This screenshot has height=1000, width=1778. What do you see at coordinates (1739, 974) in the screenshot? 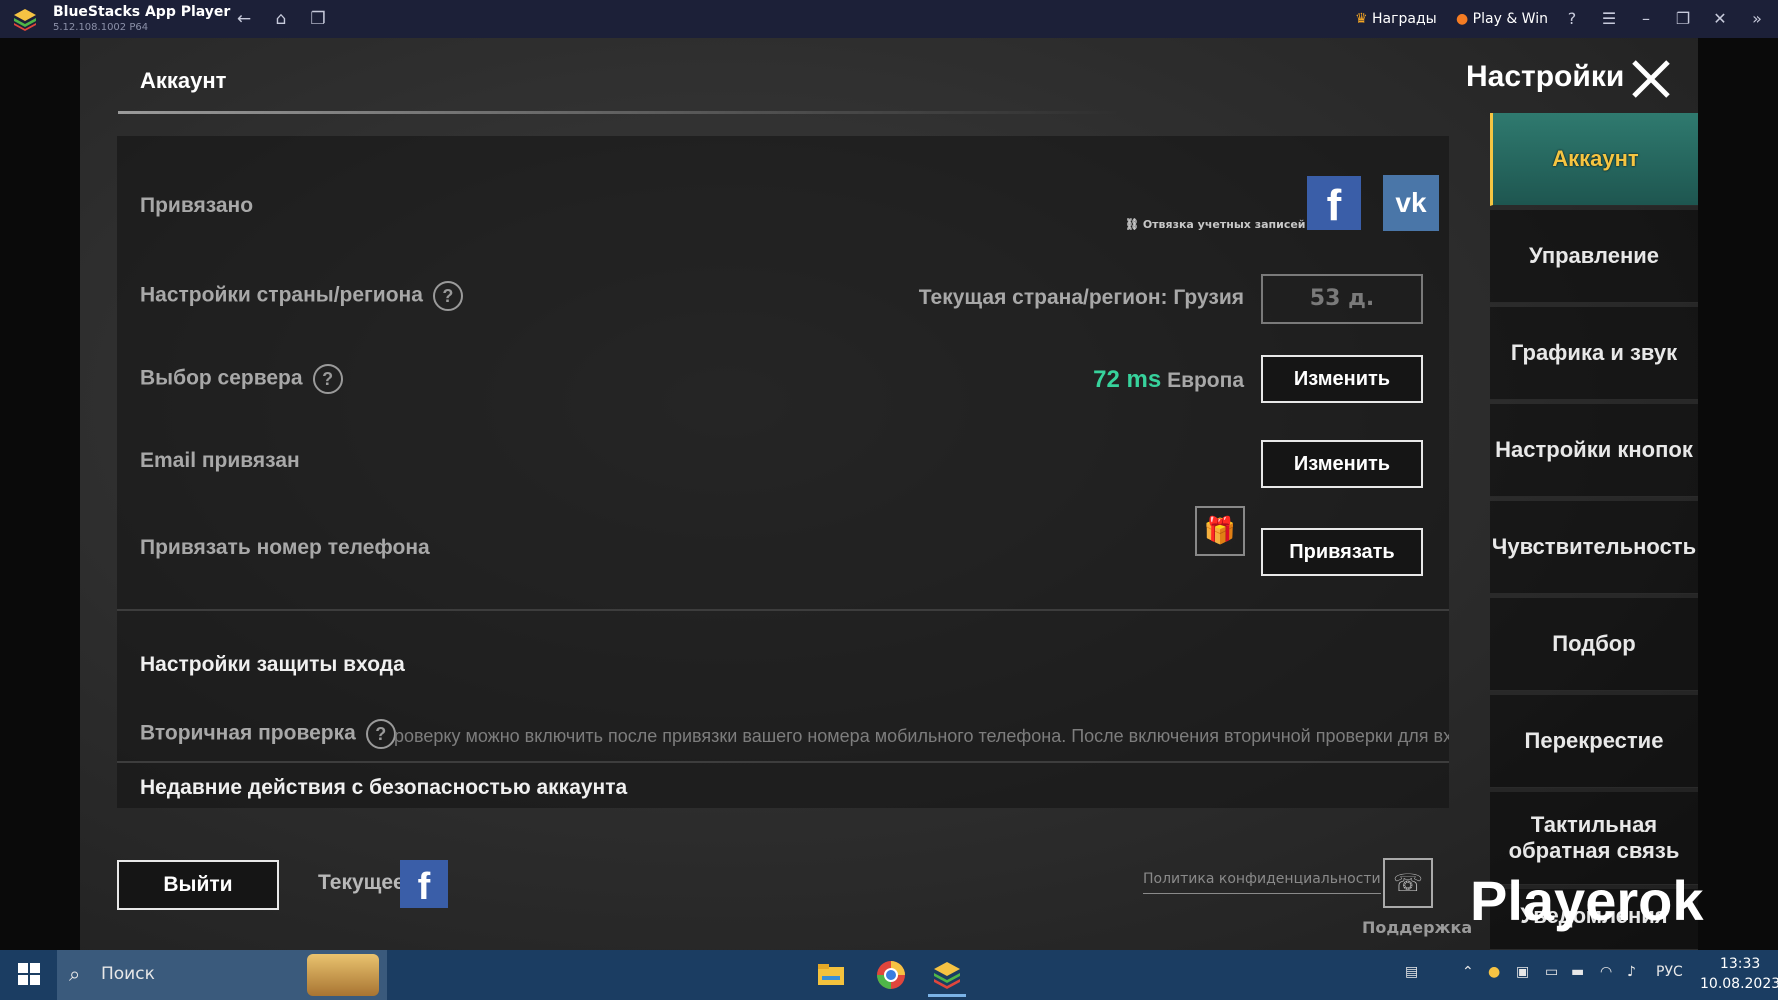
I see `clock: 13:33 10.08.2023` at bounding box center [1739, 974].